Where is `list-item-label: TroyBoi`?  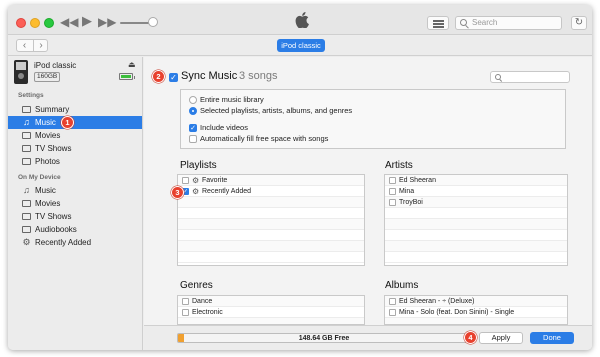 list-item-label: TroyBoi is located at coordinates (411, 202).